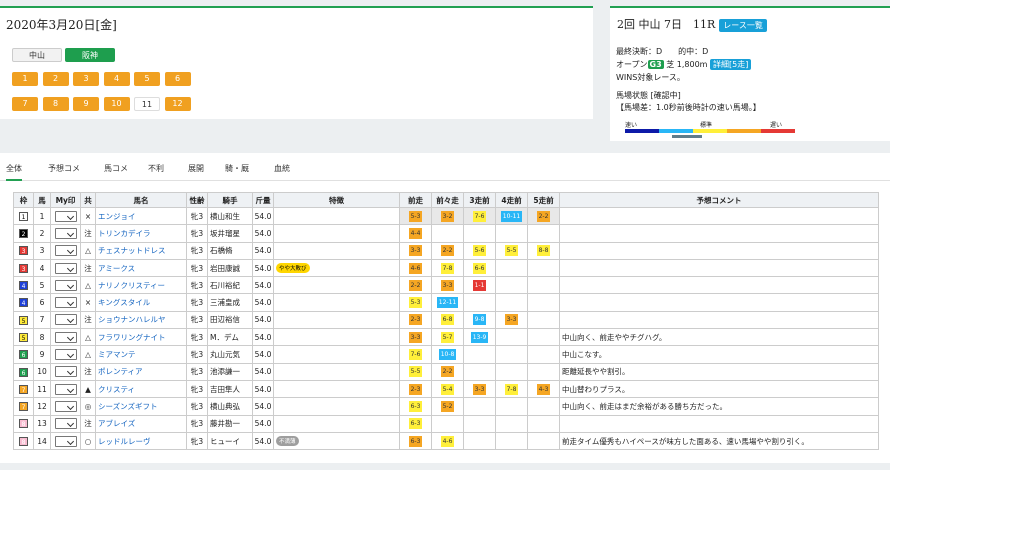 This screenshot has height=551, width=1024. I want to click on past-run-position: 5-6, so click(479, 251).